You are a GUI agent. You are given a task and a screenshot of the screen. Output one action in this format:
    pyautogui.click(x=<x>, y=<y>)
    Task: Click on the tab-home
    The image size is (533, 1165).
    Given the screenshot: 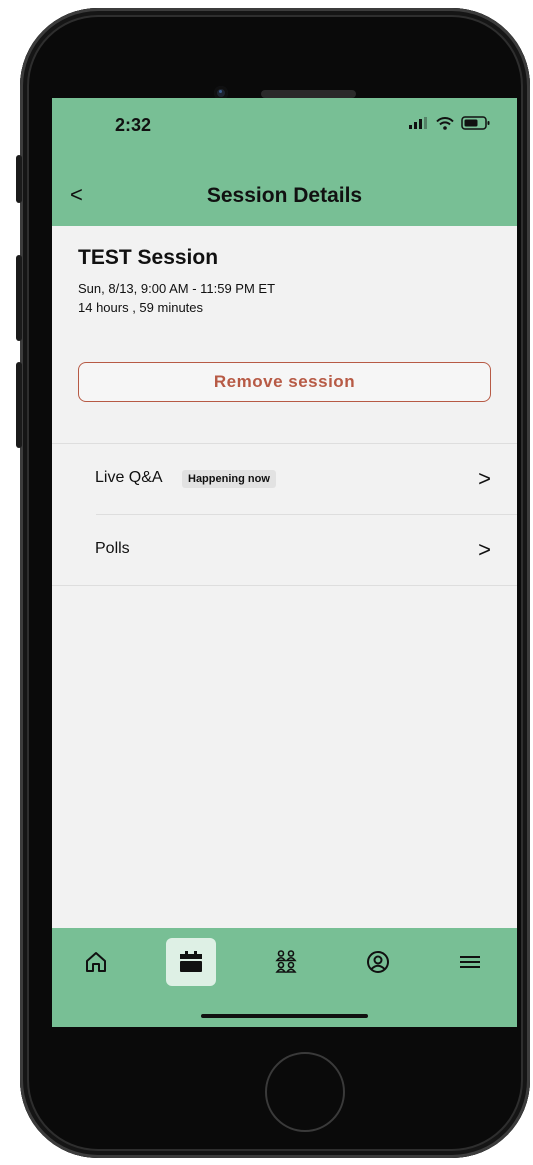 What is the action you would take?
    pyautogui.click(x=96, y=962)
    